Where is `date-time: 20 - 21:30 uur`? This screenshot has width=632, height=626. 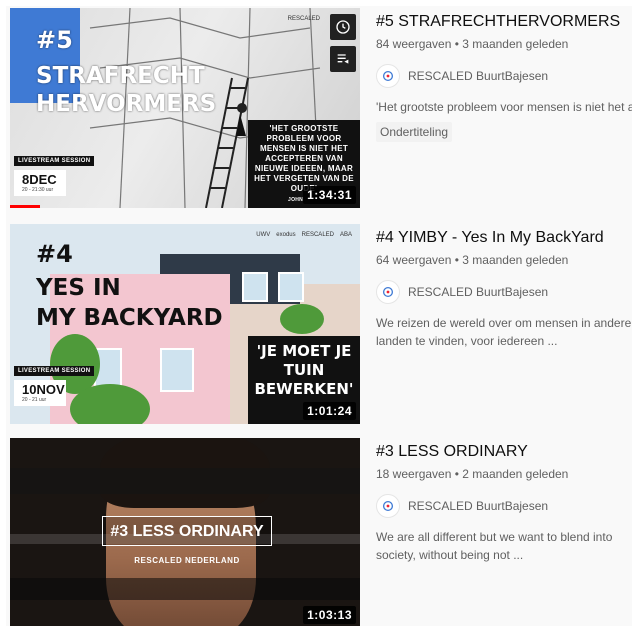 date-time: 20 - 21:30 uur is located at coordinates (38, 190).